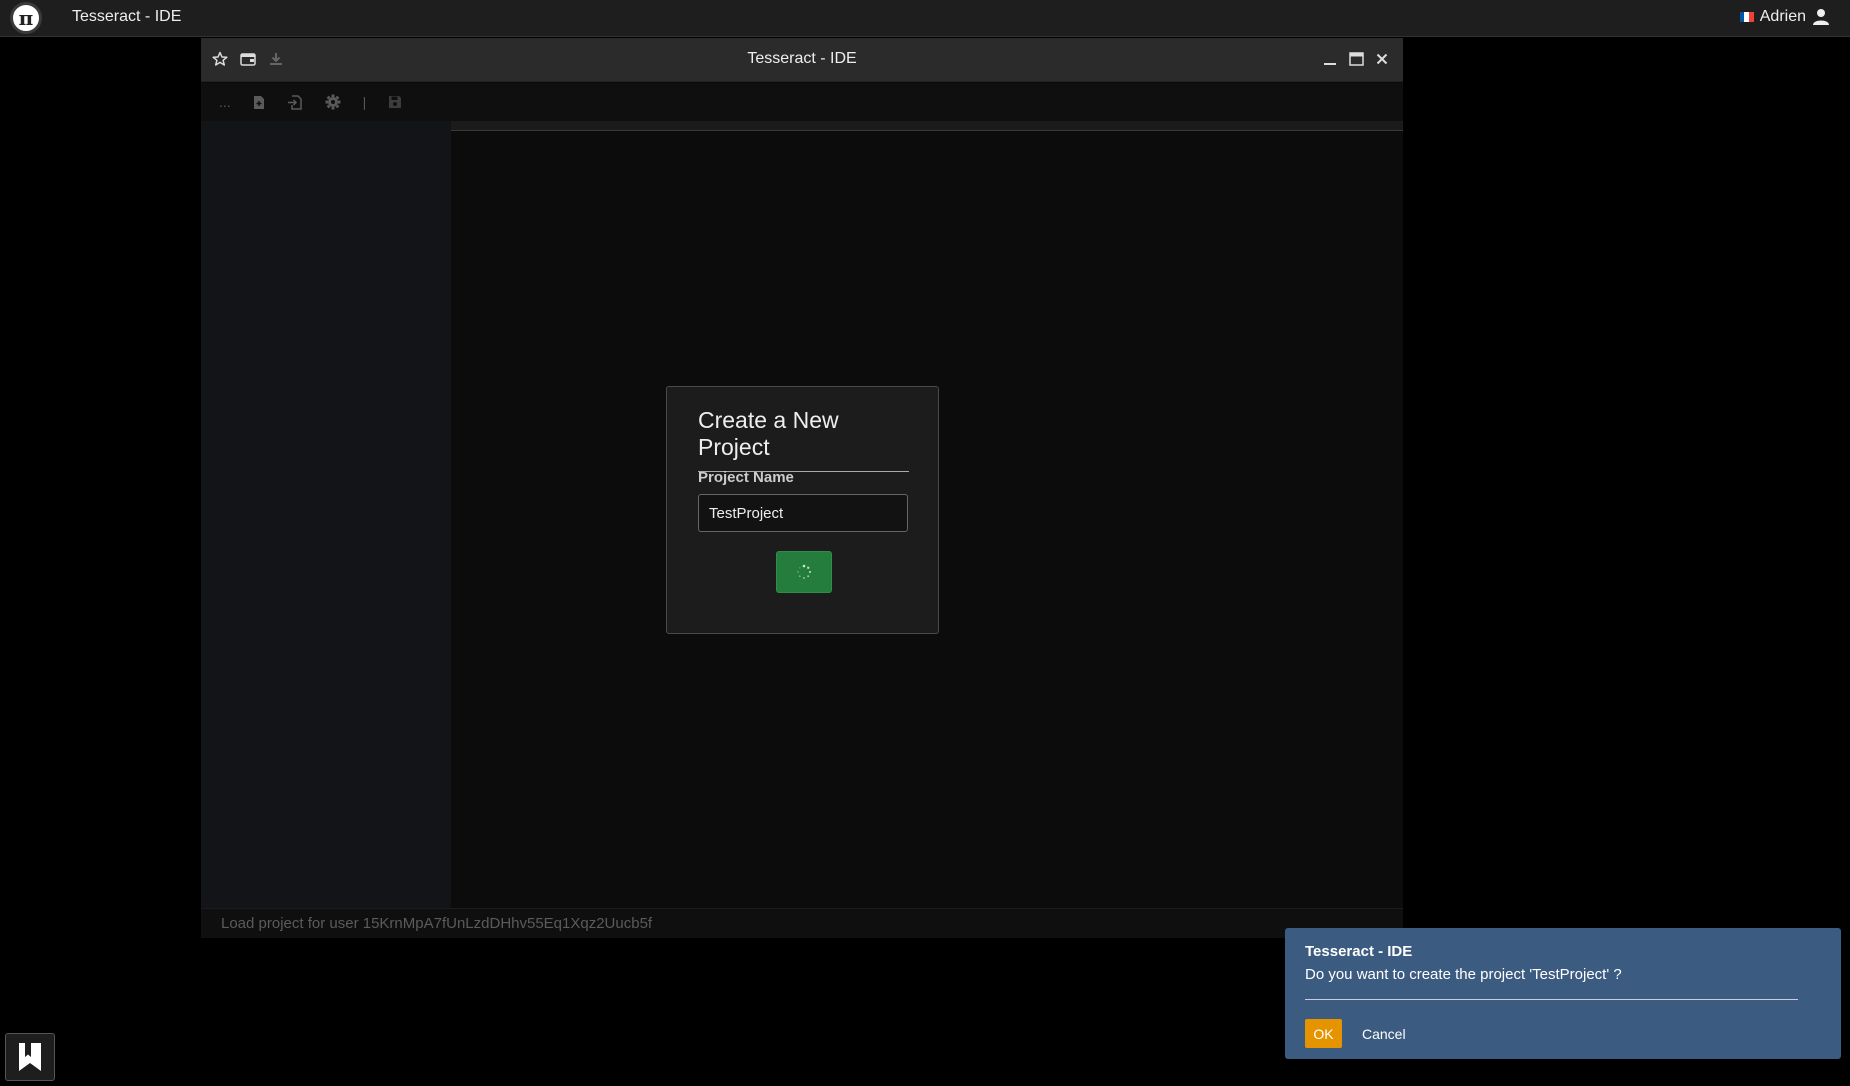  What do you see at coordinates (1323, 1033) in the screenshot?
I see `ok-button: OK` at bounding box center [1323, 1033].